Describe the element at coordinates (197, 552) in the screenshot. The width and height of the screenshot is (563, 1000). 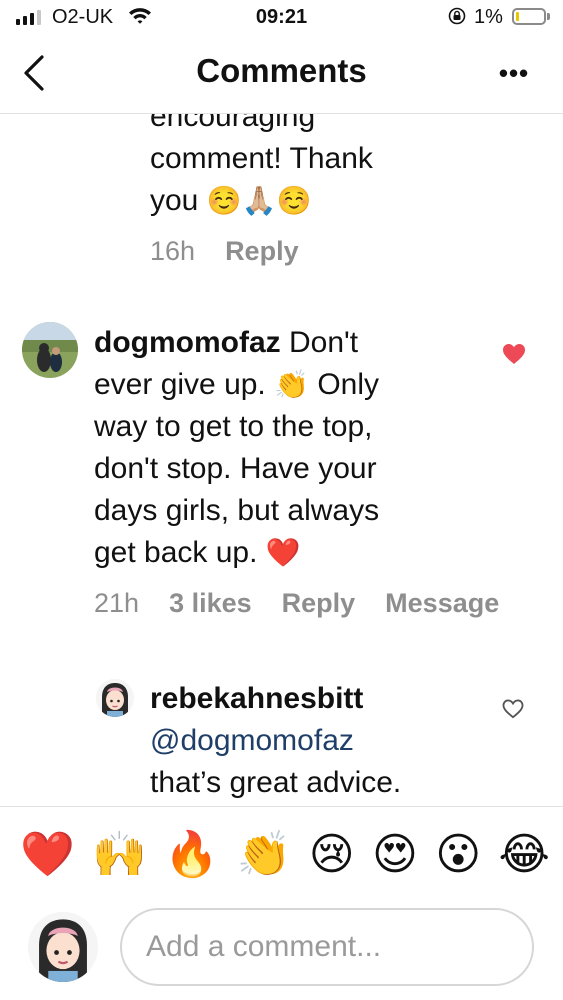
I see `comment-line: get back up. ❤️` at that location.